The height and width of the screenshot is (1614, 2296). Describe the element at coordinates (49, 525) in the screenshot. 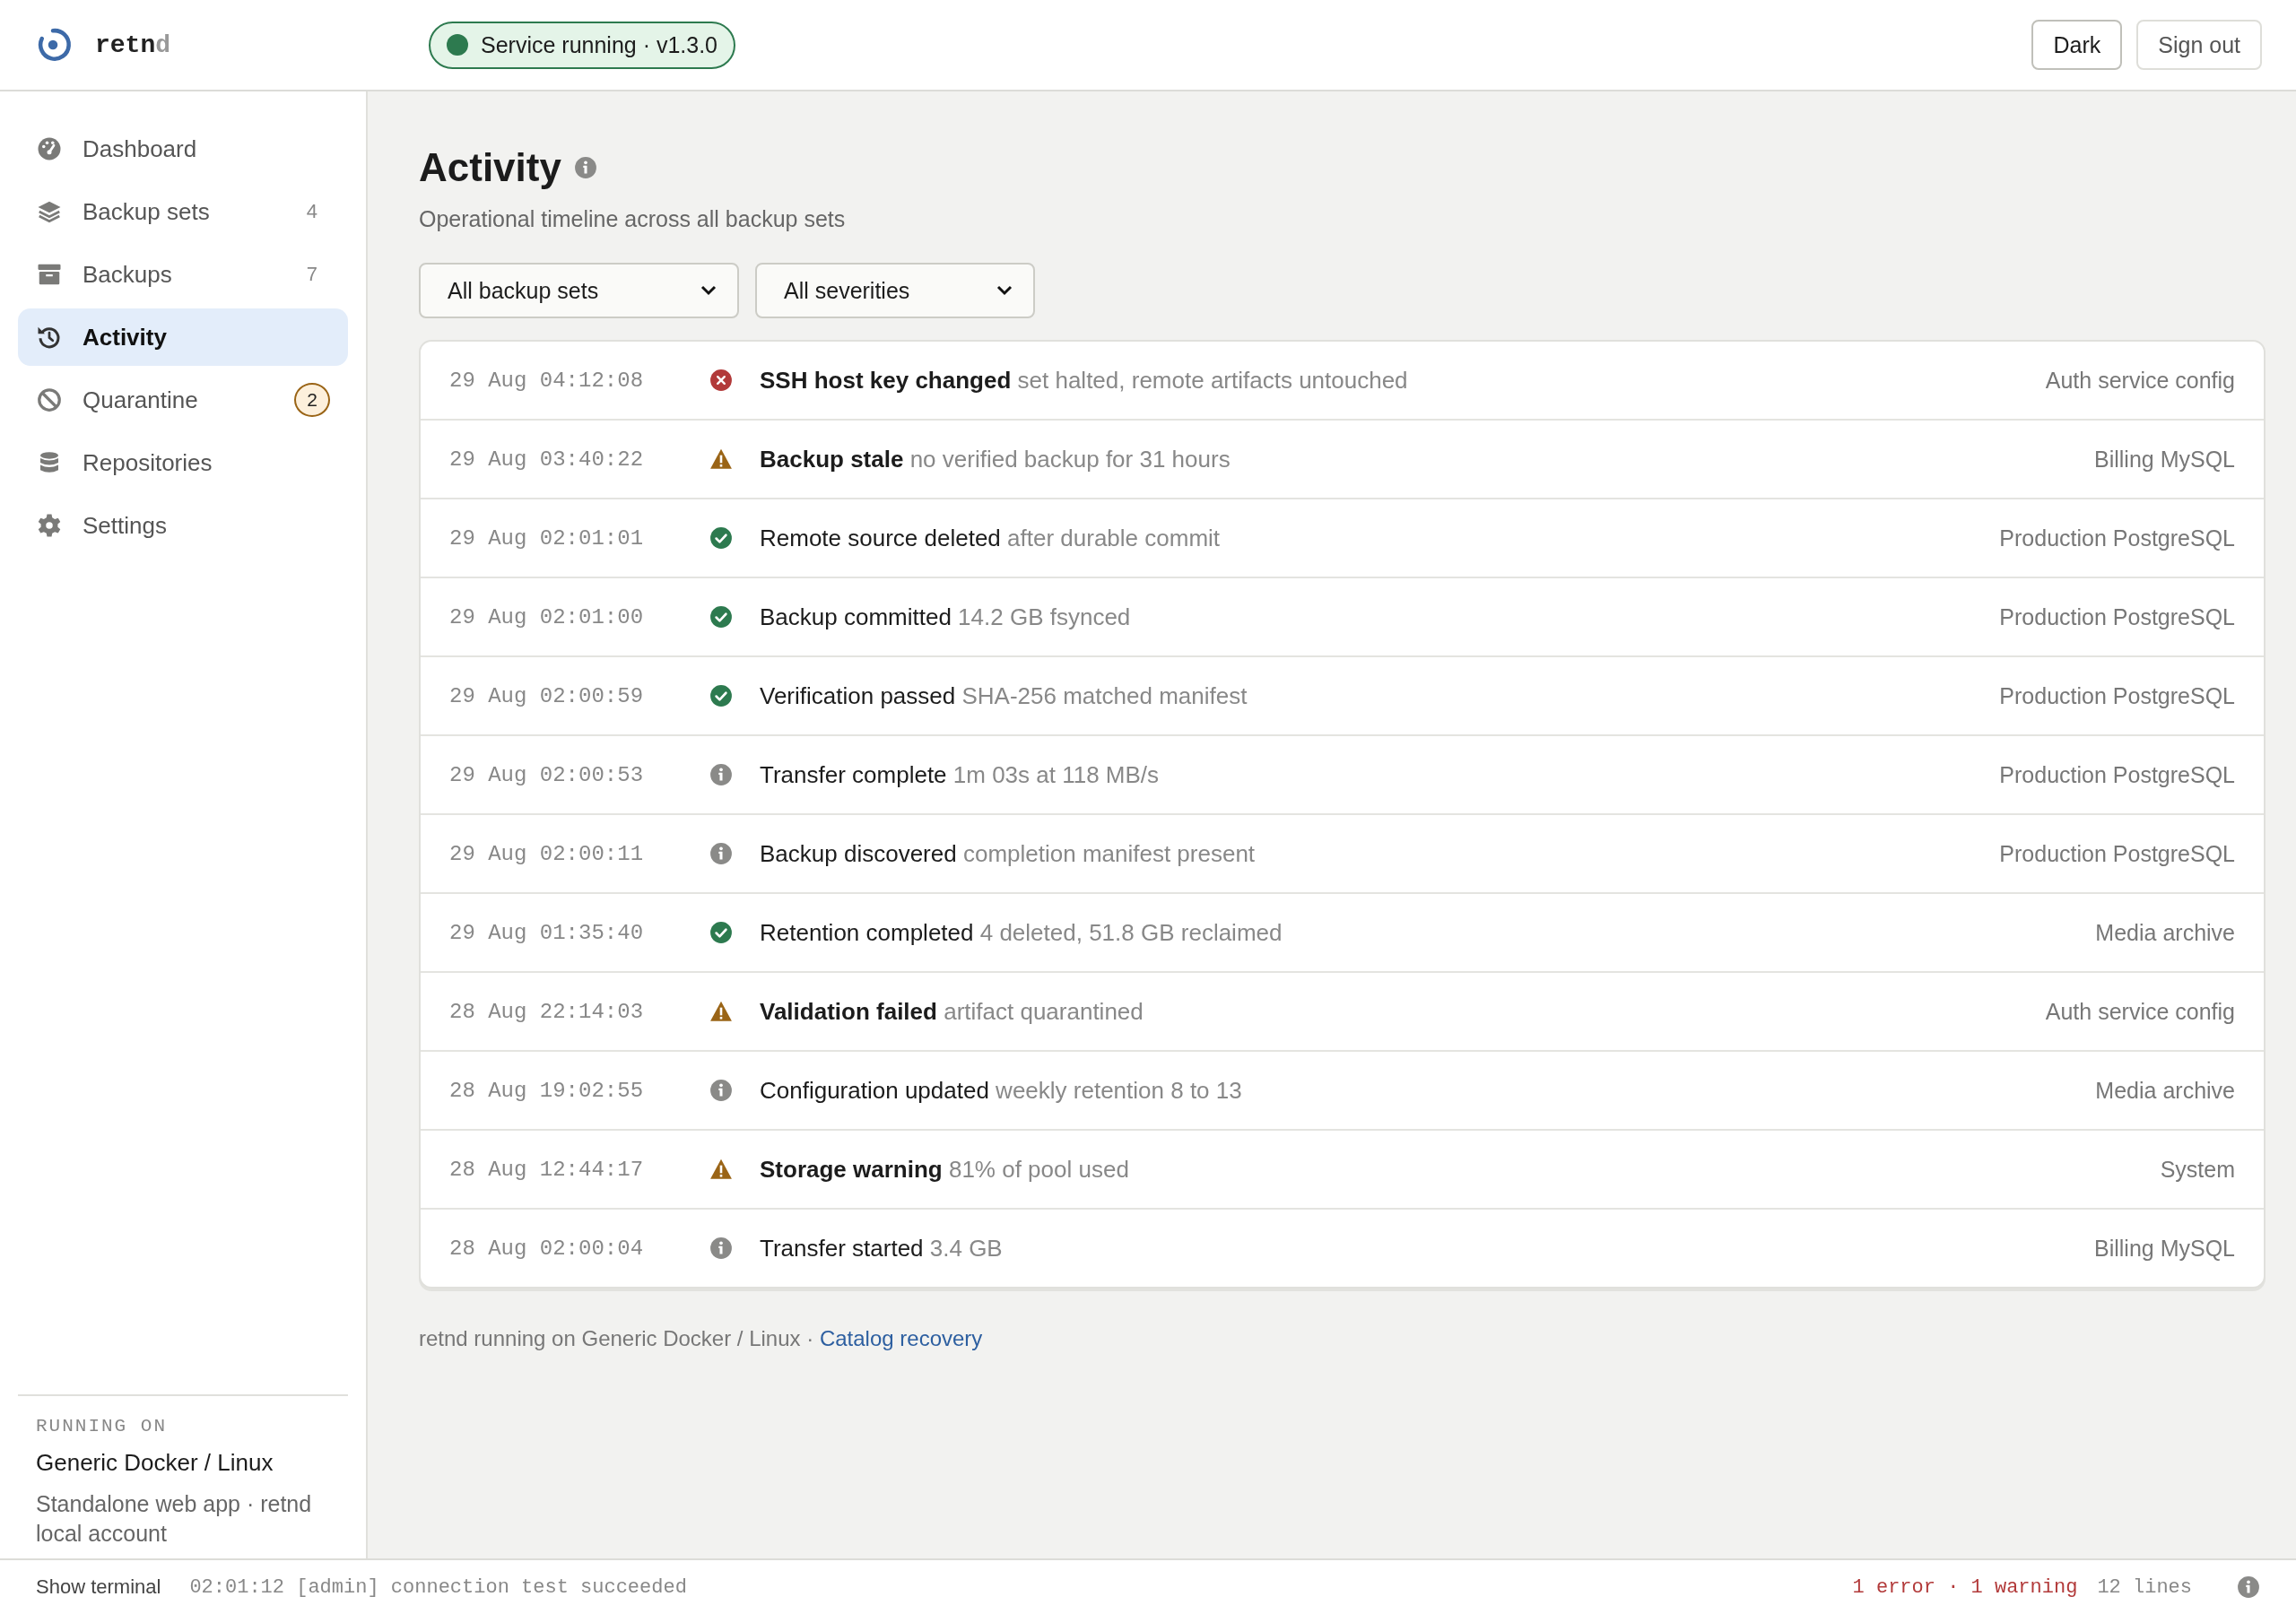

I see `settings-icon` at that location.